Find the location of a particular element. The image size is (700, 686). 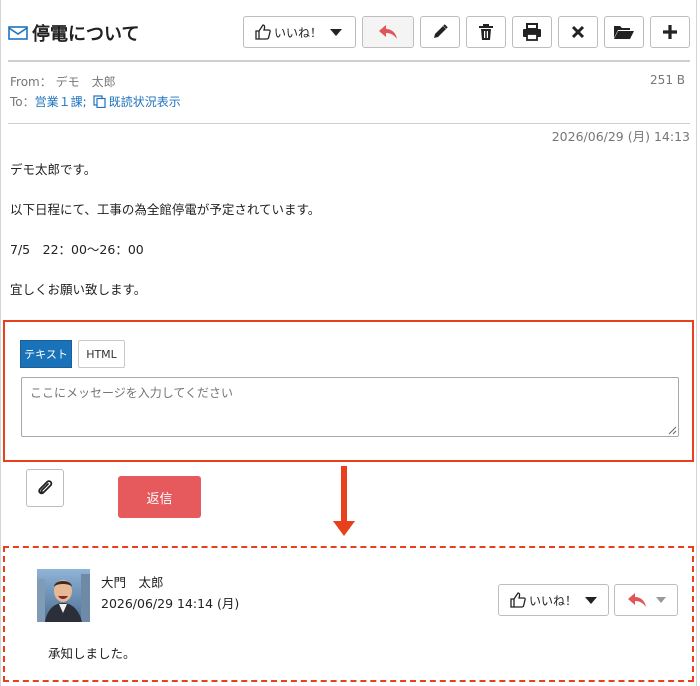

printer-icon is located at coordinates (532, 32).